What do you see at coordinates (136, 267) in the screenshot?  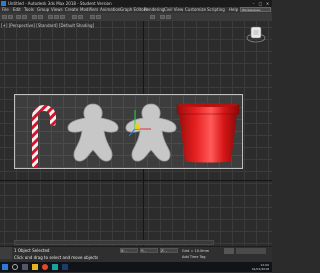 I see `windows-taskbar` at bounding box center [136, 267].